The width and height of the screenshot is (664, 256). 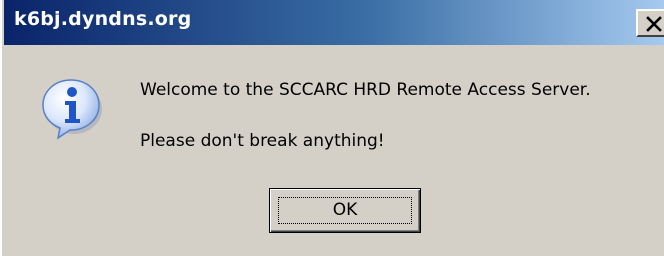 What do you see at coordinates (654, 24) in the screenshot?
I see `close-icon` at bounding box center [654, 24].